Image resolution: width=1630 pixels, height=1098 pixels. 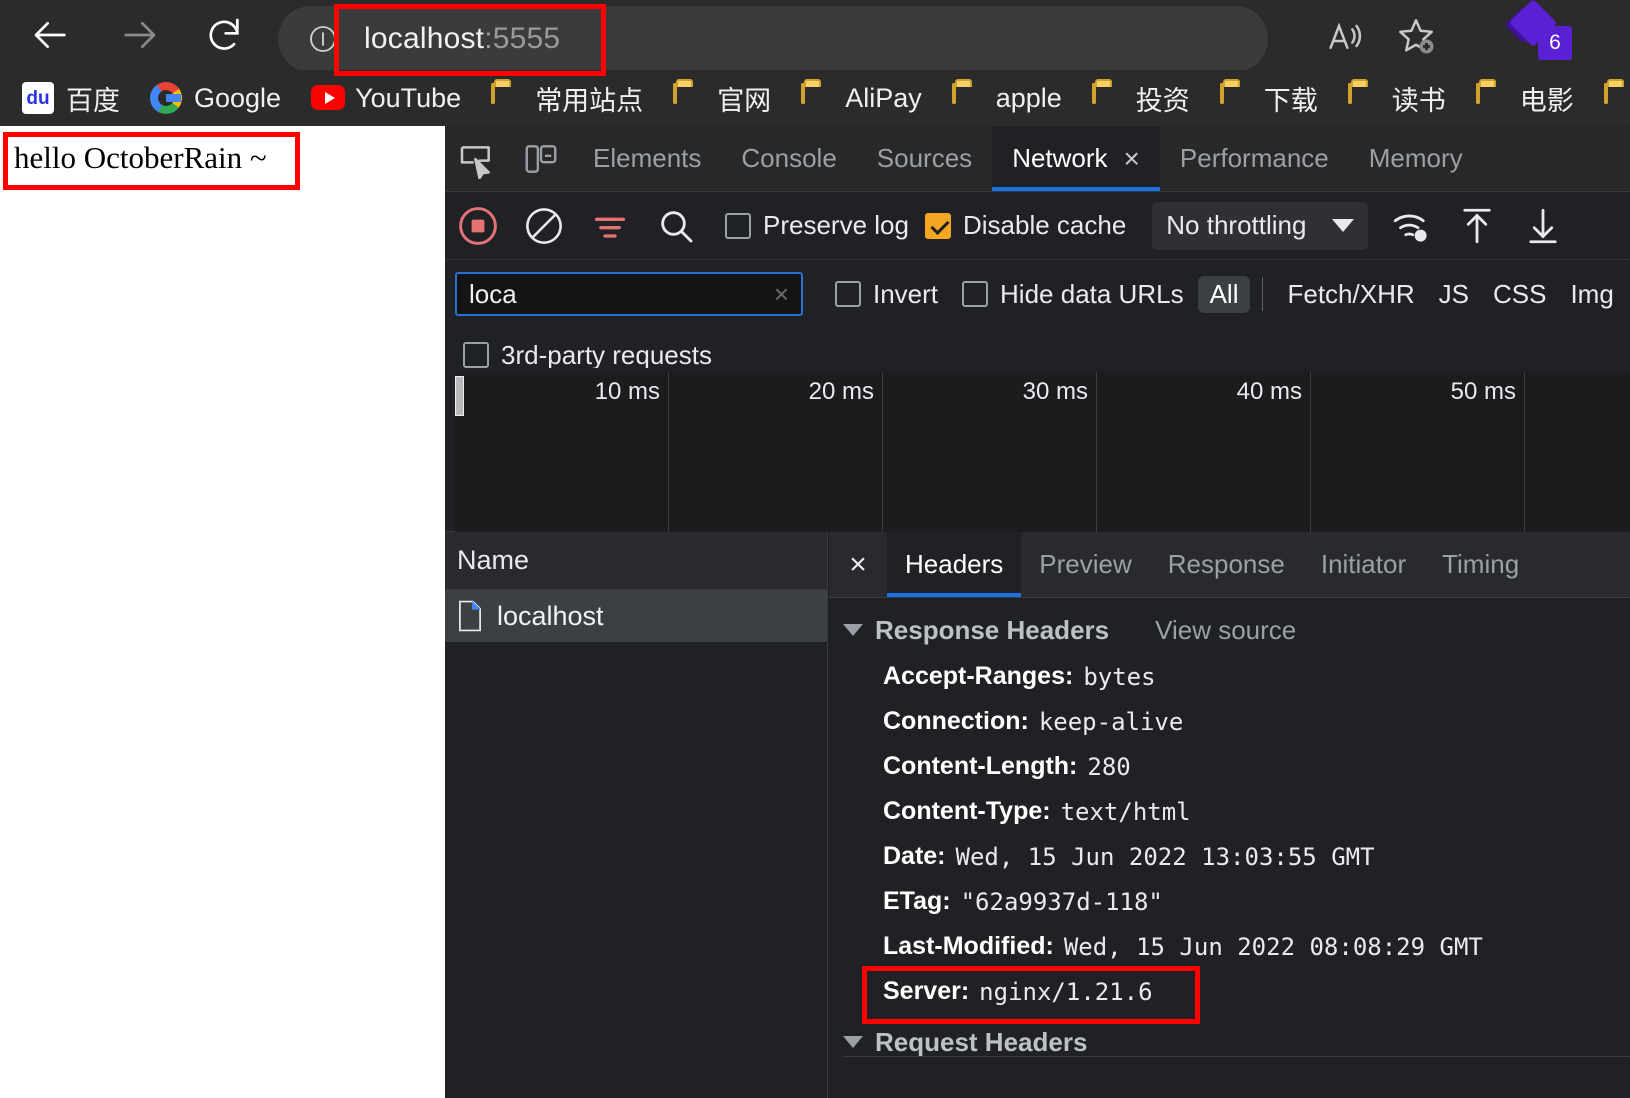 I want to click on filter-icon, so click(x=610, y=226).